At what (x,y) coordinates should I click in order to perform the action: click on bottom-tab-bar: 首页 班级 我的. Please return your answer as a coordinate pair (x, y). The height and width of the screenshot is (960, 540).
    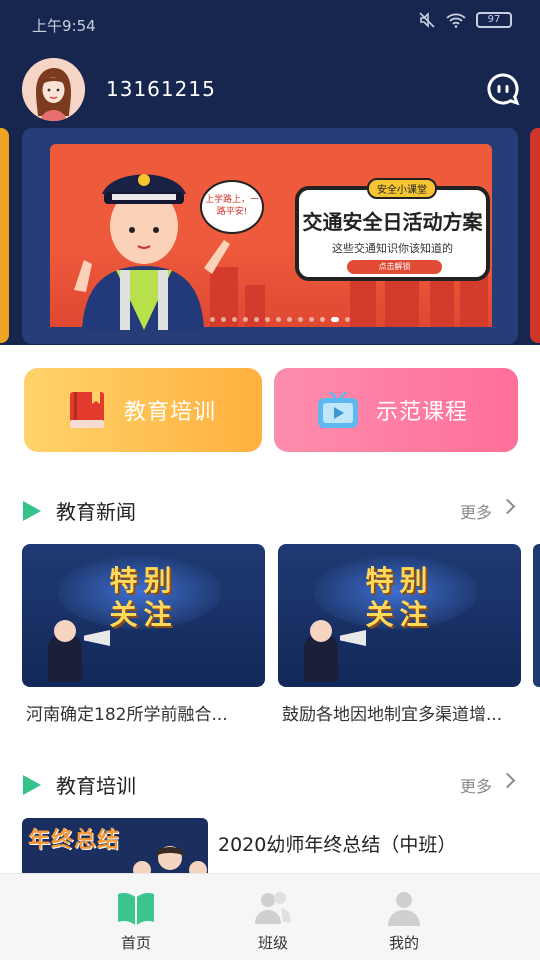
    Looking at the image, I should click on (270, 916).